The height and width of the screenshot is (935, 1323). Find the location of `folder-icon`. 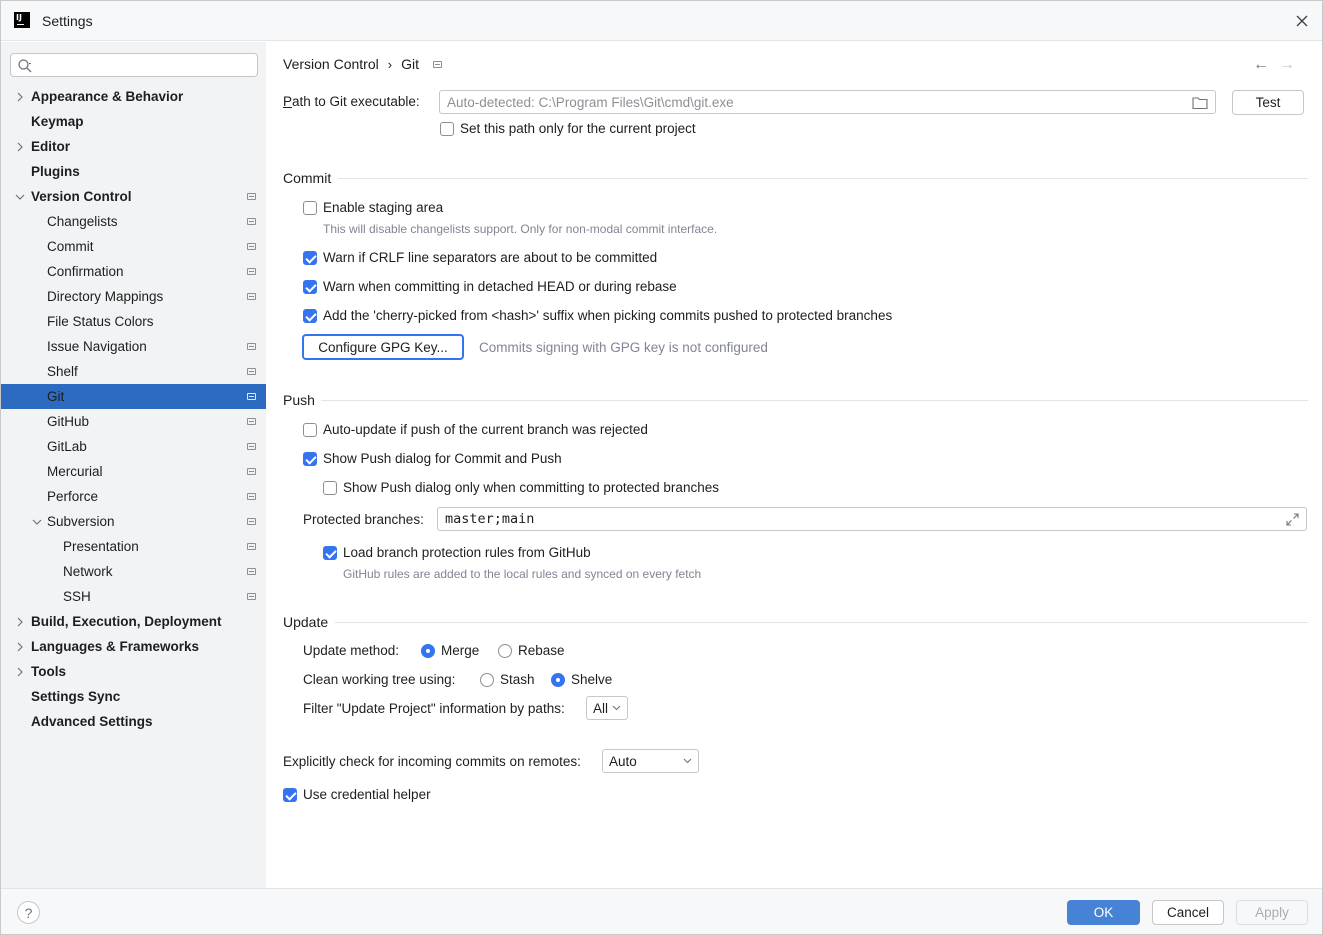

folder-icon is located at coordinates (1200, 103).